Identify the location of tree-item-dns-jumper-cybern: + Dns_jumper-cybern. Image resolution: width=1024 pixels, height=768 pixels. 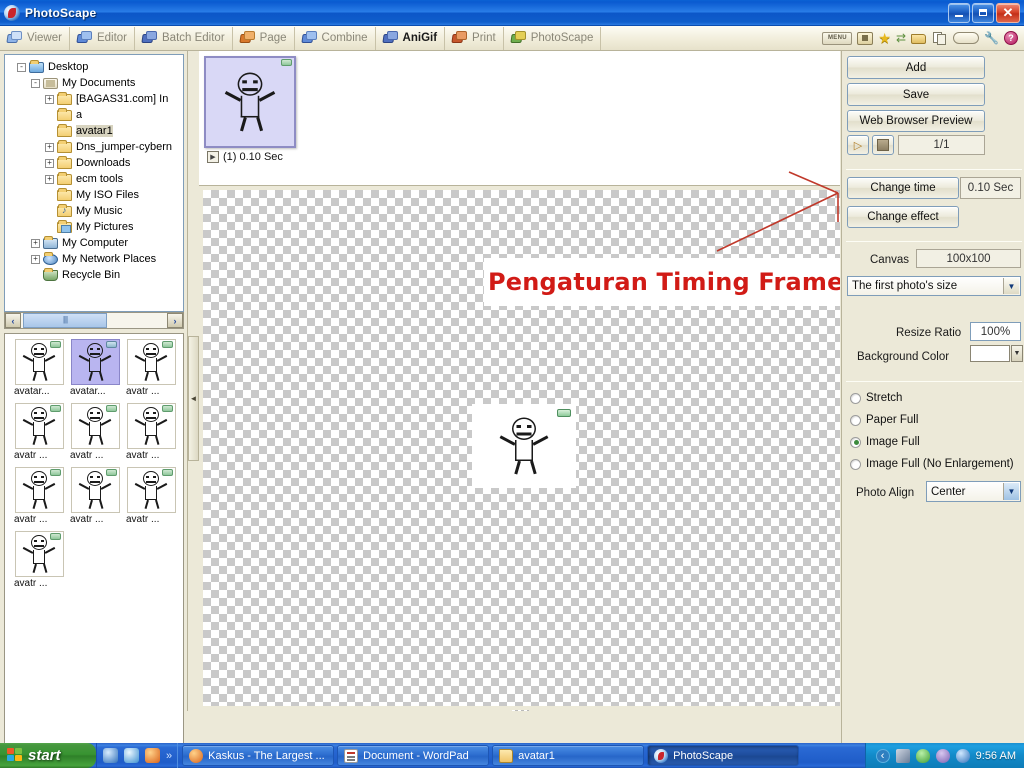
(95, 147).